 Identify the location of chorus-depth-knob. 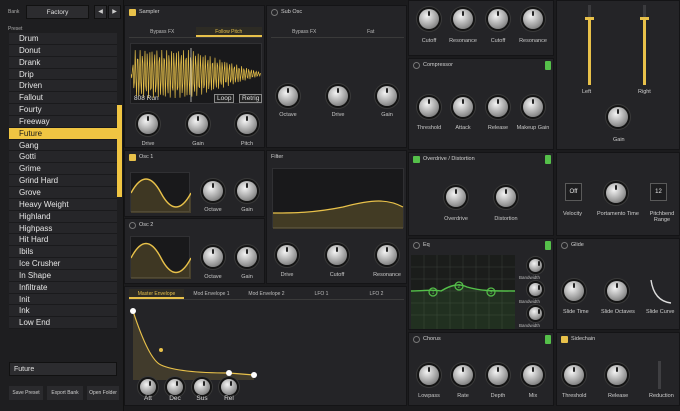
(498, 375).